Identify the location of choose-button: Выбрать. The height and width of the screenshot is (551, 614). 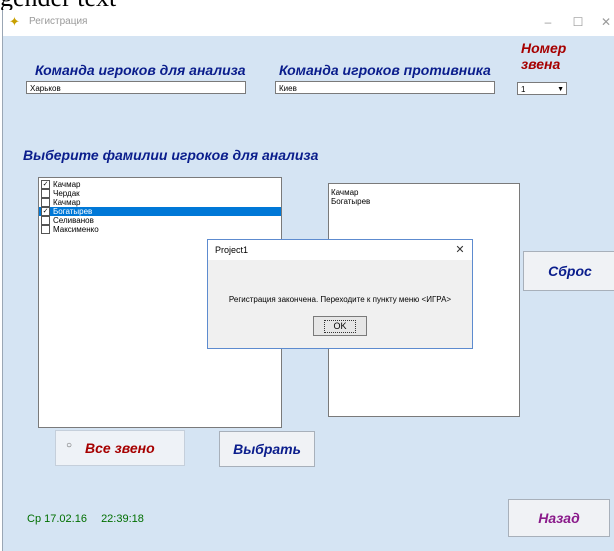
(267, 449).